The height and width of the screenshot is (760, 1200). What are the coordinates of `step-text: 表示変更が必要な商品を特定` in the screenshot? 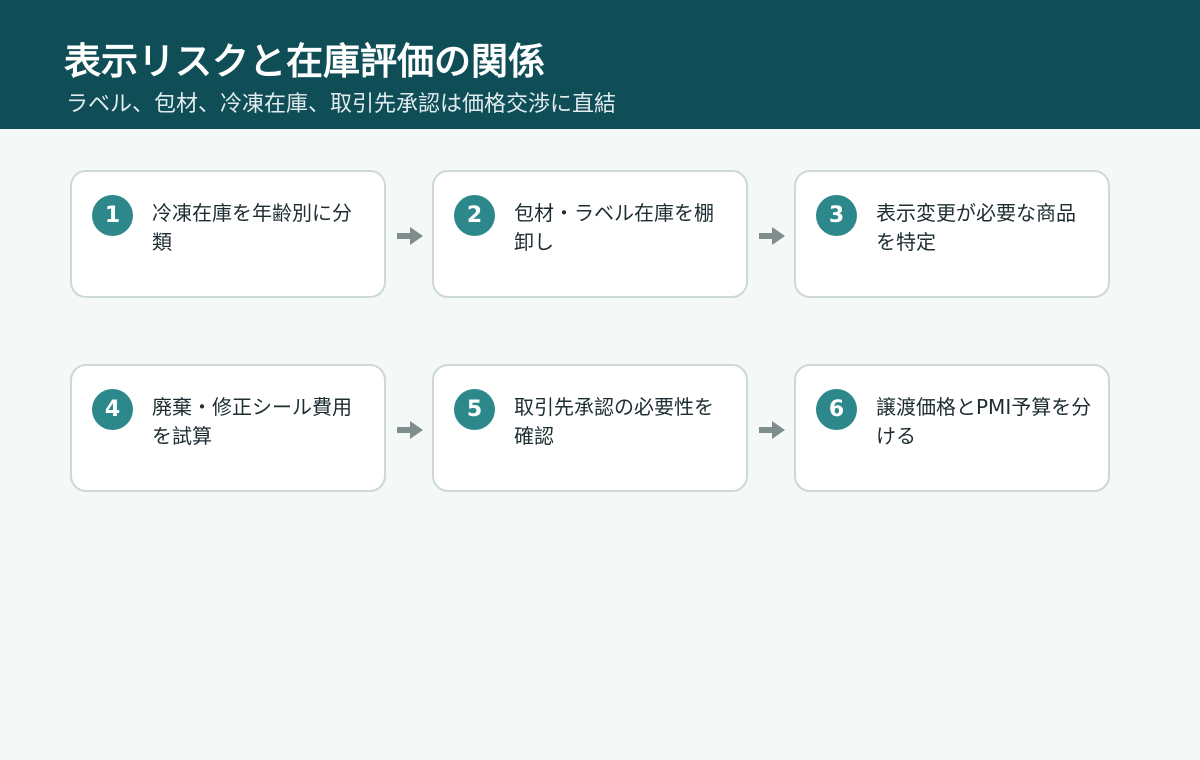 It's located at (976, 227).